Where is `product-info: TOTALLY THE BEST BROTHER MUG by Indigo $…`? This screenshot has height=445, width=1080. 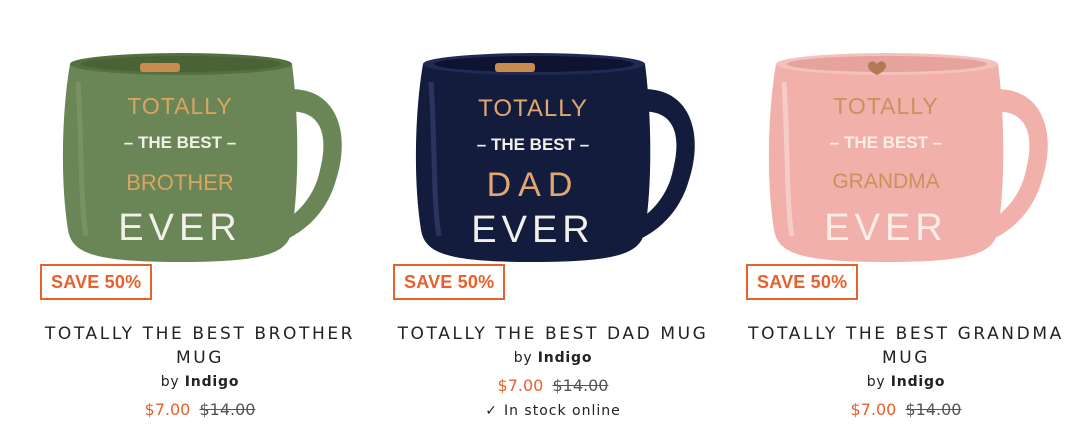 product-info: TOTALLY THE BEST BROTHER MUG by Indigo $… is located at coordinates (200, 372).